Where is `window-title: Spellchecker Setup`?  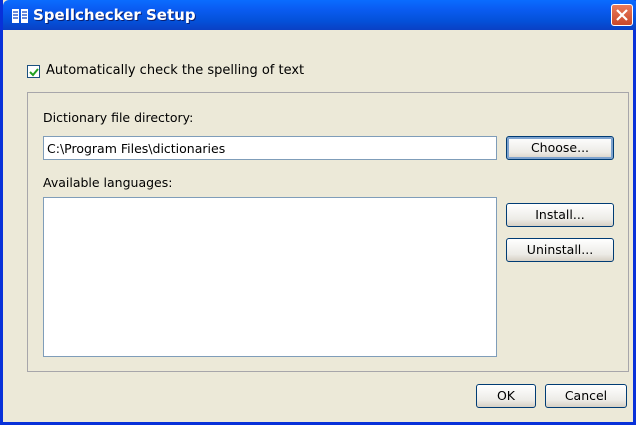 window-title: Spellchecker Setup is located at coordinates (114, 15).